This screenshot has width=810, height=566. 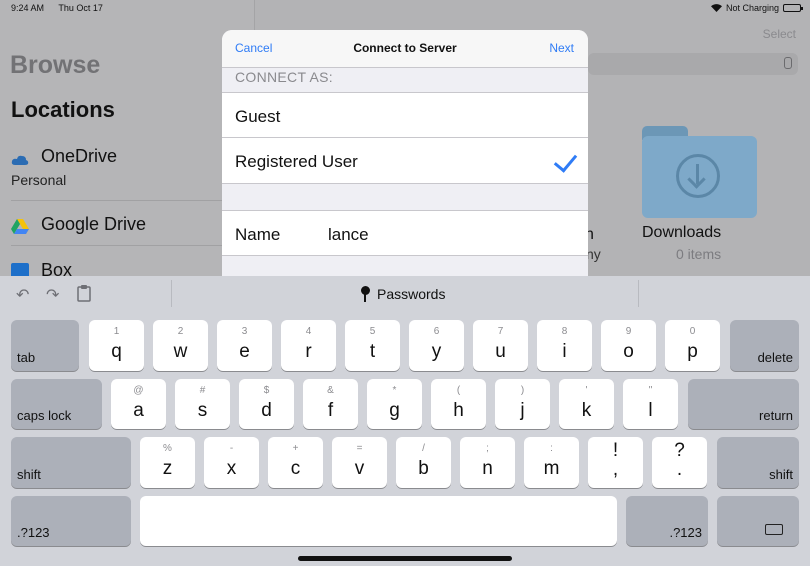 I want to click on key-r: 4r, so click(x=308, y=345).